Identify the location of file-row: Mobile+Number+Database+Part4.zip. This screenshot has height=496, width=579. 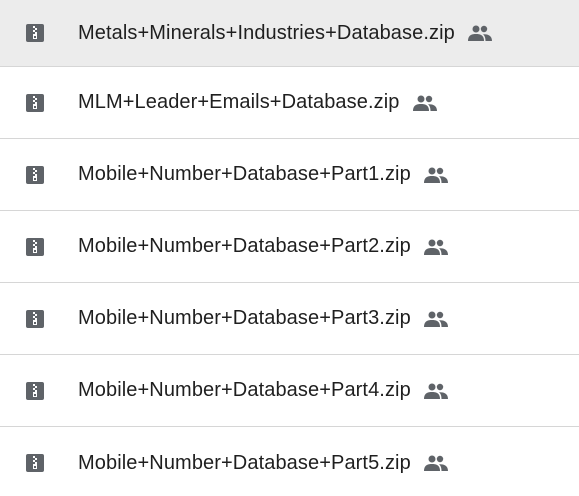
(289, 391).